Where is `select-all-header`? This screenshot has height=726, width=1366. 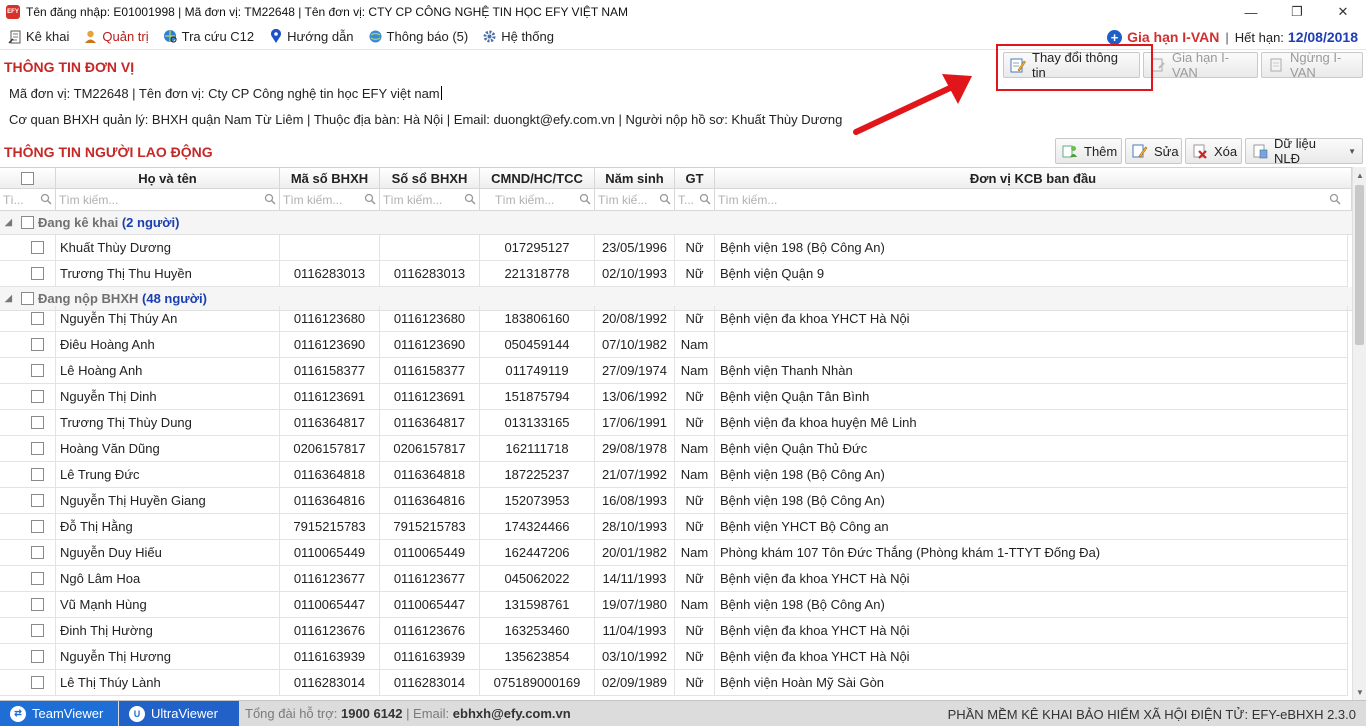 select-all-header is located at coordinates (28, 178).